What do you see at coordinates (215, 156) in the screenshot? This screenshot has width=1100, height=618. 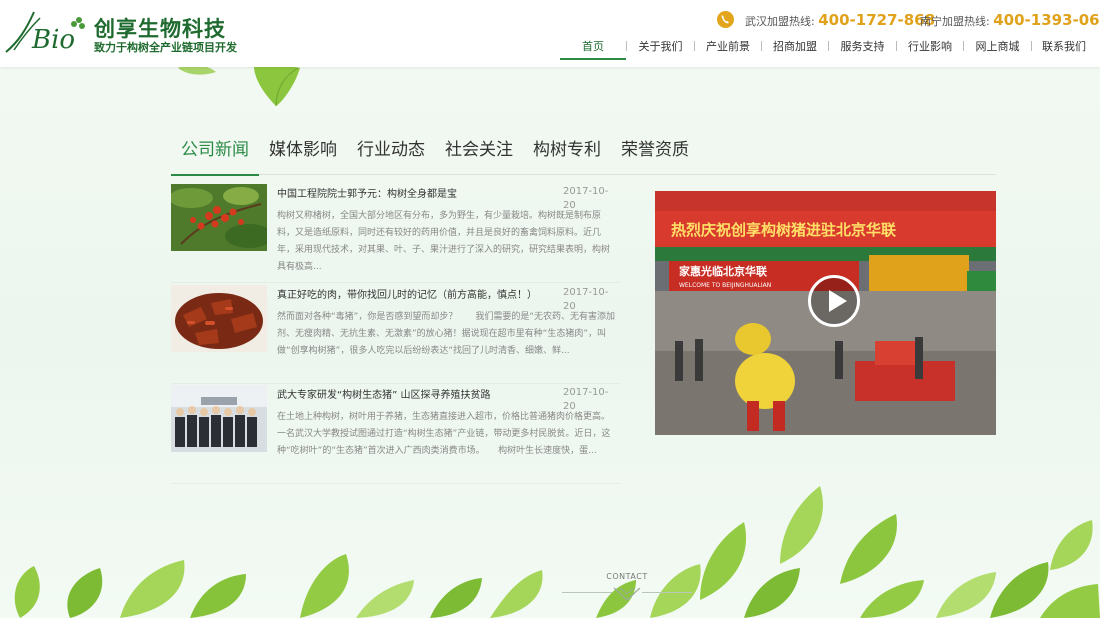 I see `tab-company-news: 公司新闻` at bounding box center [215, 156].